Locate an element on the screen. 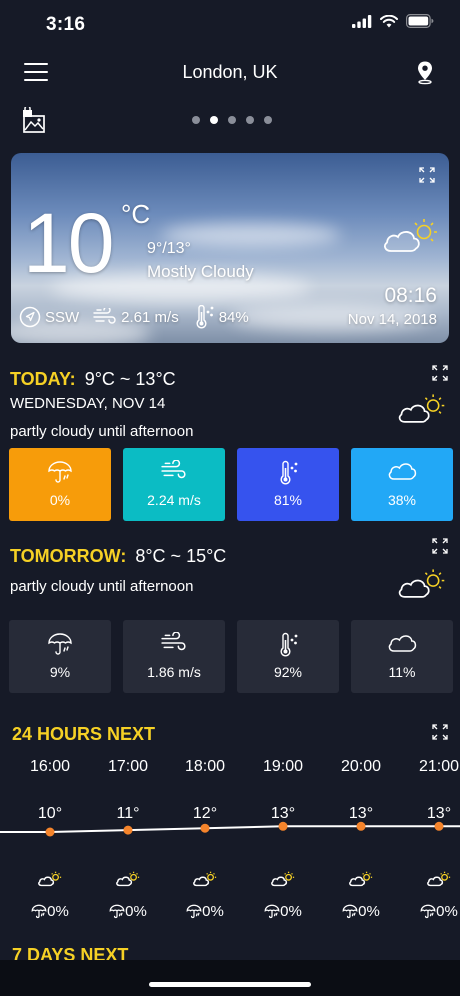  today-cloud-tile: 38% is located at coordinates (402, 484).